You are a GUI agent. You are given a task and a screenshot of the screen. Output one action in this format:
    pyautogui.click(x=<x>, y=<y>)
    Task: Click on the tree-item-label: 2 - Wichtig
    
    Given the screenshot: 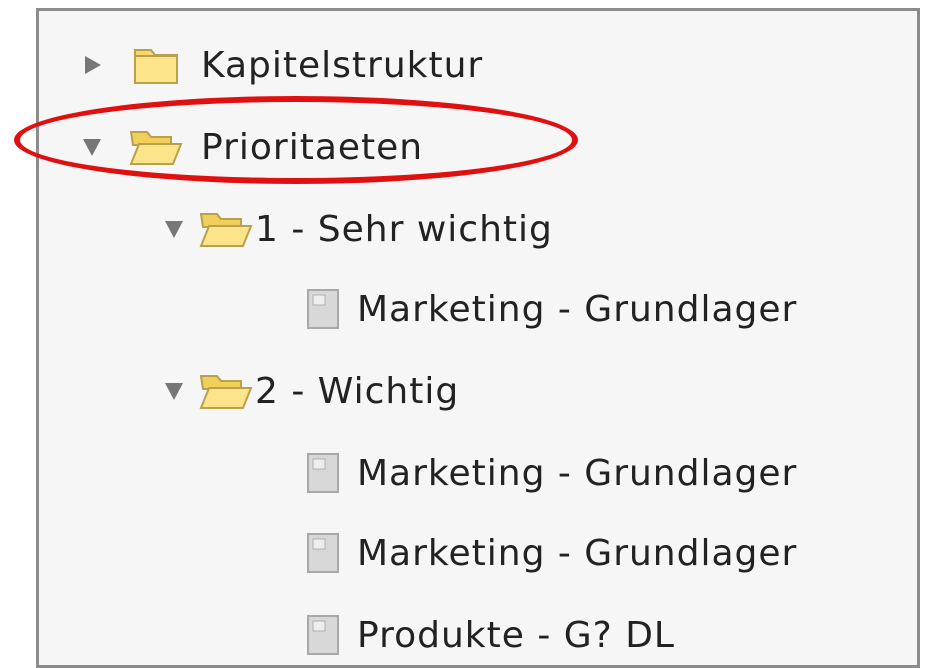 What is the action you would take?
    pyautogui.click(x=357, y=391)
    